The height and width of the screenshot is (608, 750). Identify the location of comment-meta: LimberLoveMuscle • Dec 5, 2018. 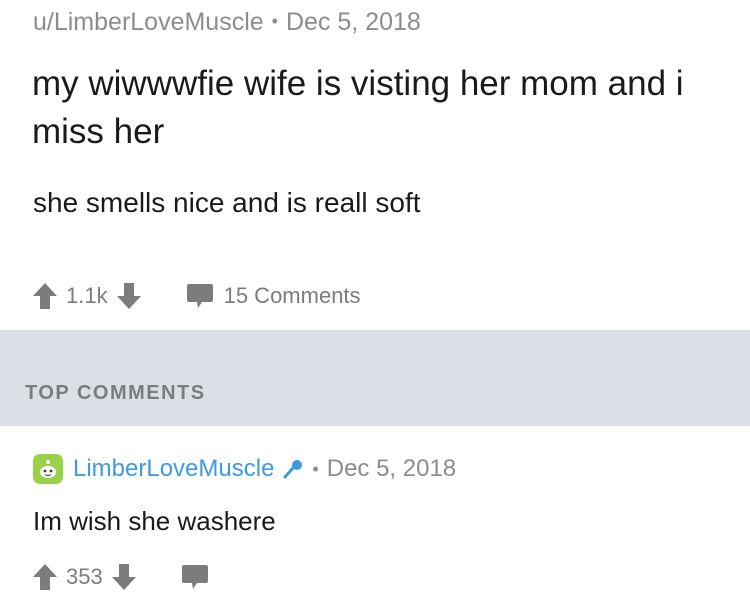
(244, 469).